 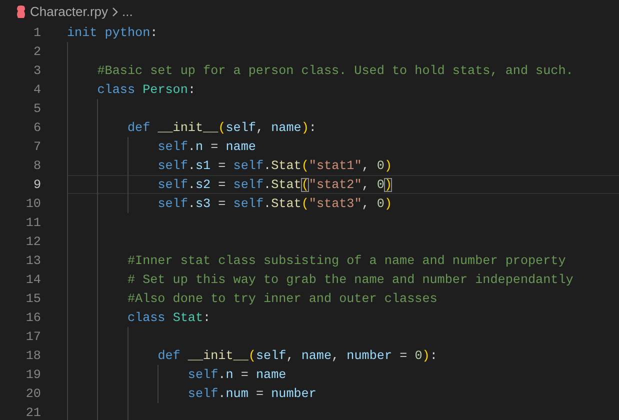 I want to click on line-number: 12, so click(x=32, y=241).